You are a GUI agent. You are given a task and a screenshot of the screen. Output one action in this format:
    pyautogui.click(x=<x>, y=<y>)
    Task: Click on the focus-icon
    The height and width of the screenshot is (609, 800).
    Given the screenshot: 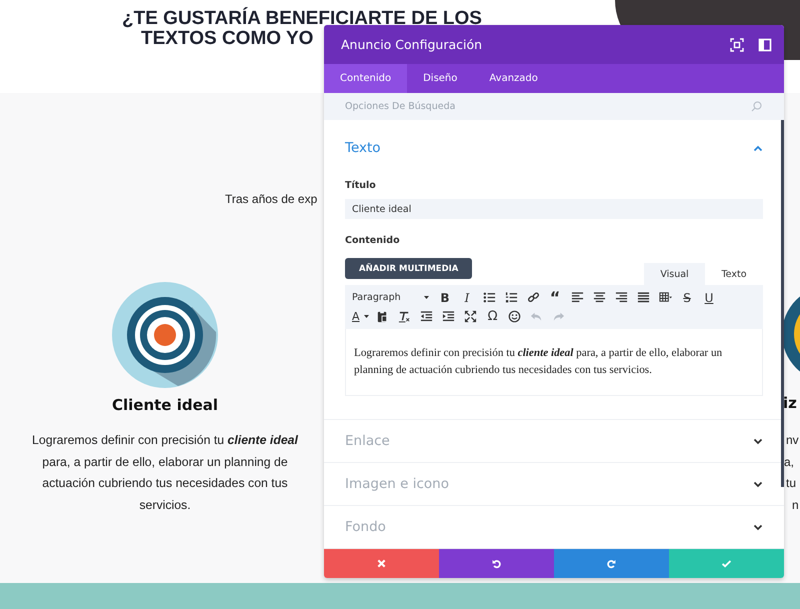 What is the action you would take?
    pyautogui.click(x=737, y=45)
    